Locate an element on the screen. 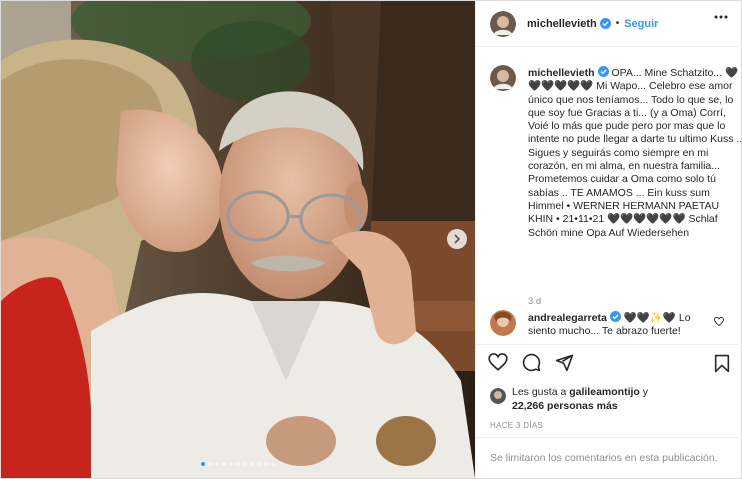  save-icon is located at coordinates (722, 363).